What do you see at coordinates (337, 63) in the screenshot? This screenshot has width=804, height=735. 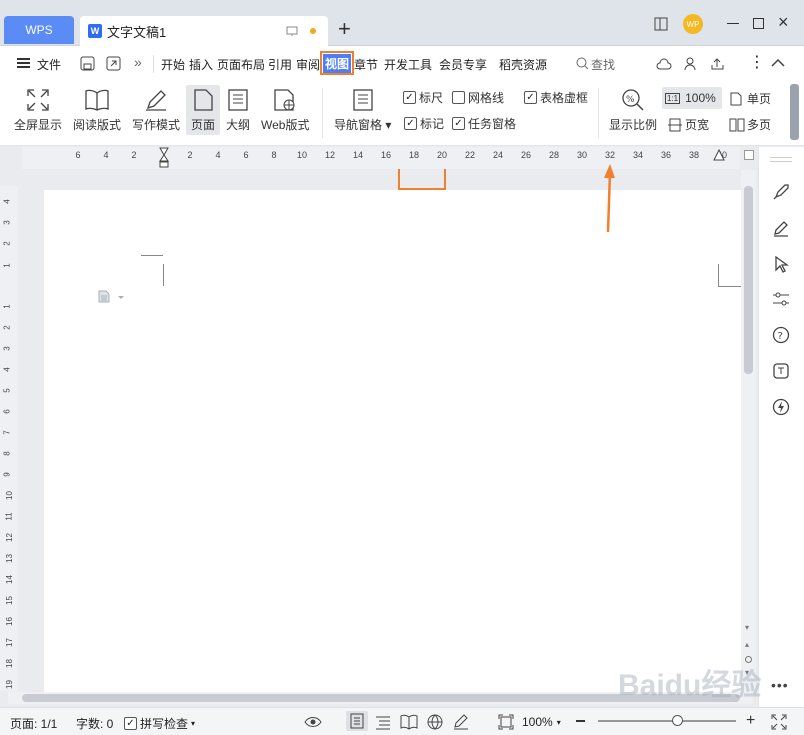 I see `tab-view: 视图` at bounding box center [337, 63].